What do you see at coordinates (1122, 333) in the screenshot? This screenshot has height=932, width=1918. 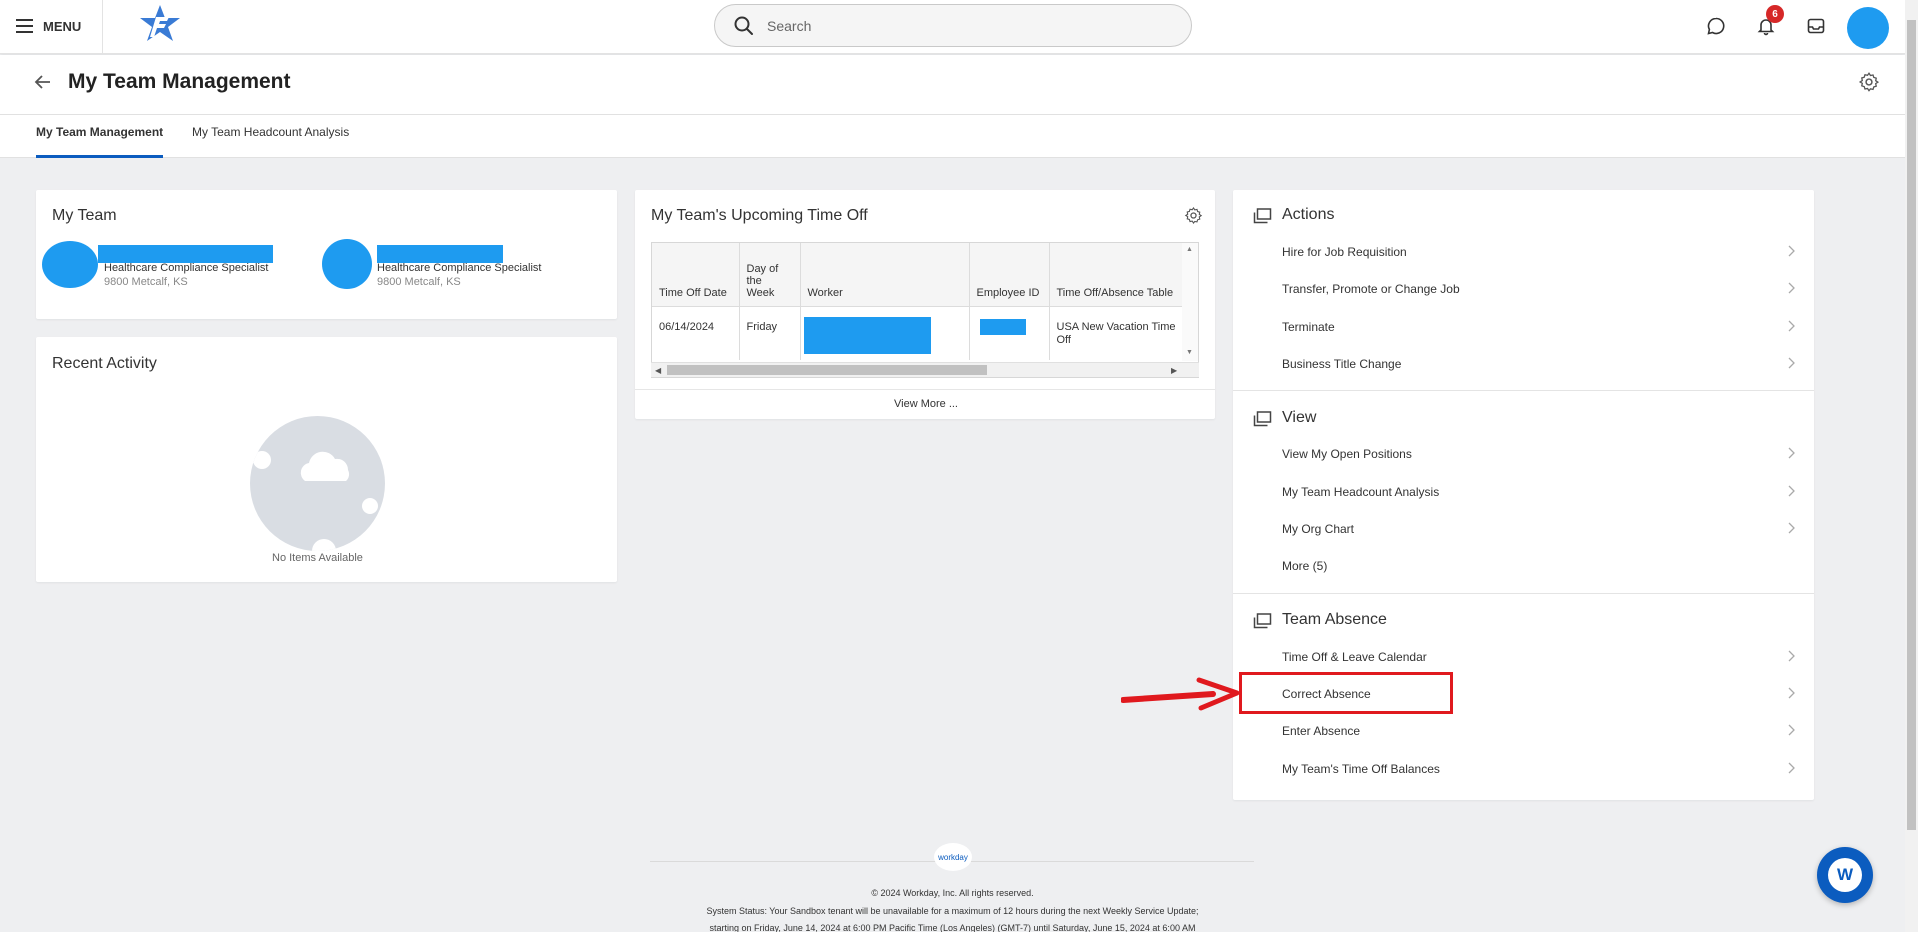 I see `absence-table-cell: USA New Vacation Time Off` at bounding box center [1122, 333].